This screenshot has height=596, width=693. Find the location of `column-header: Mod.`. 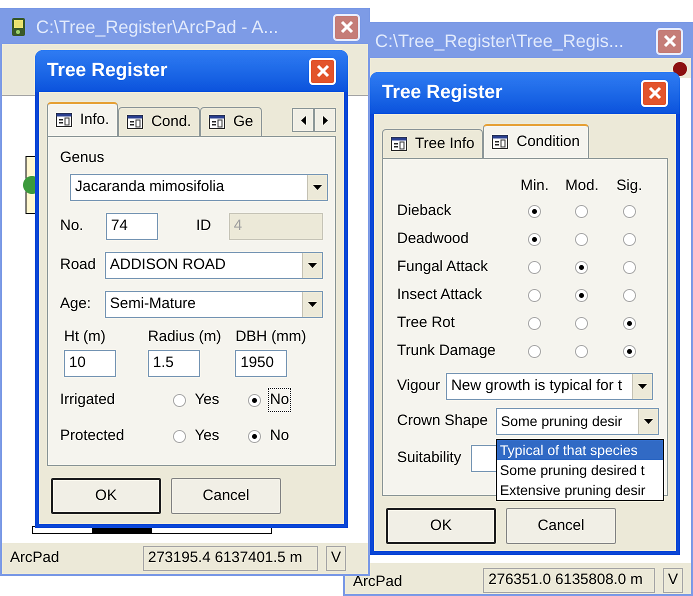

column-header: Mod. is located at coordinates (582, 186).